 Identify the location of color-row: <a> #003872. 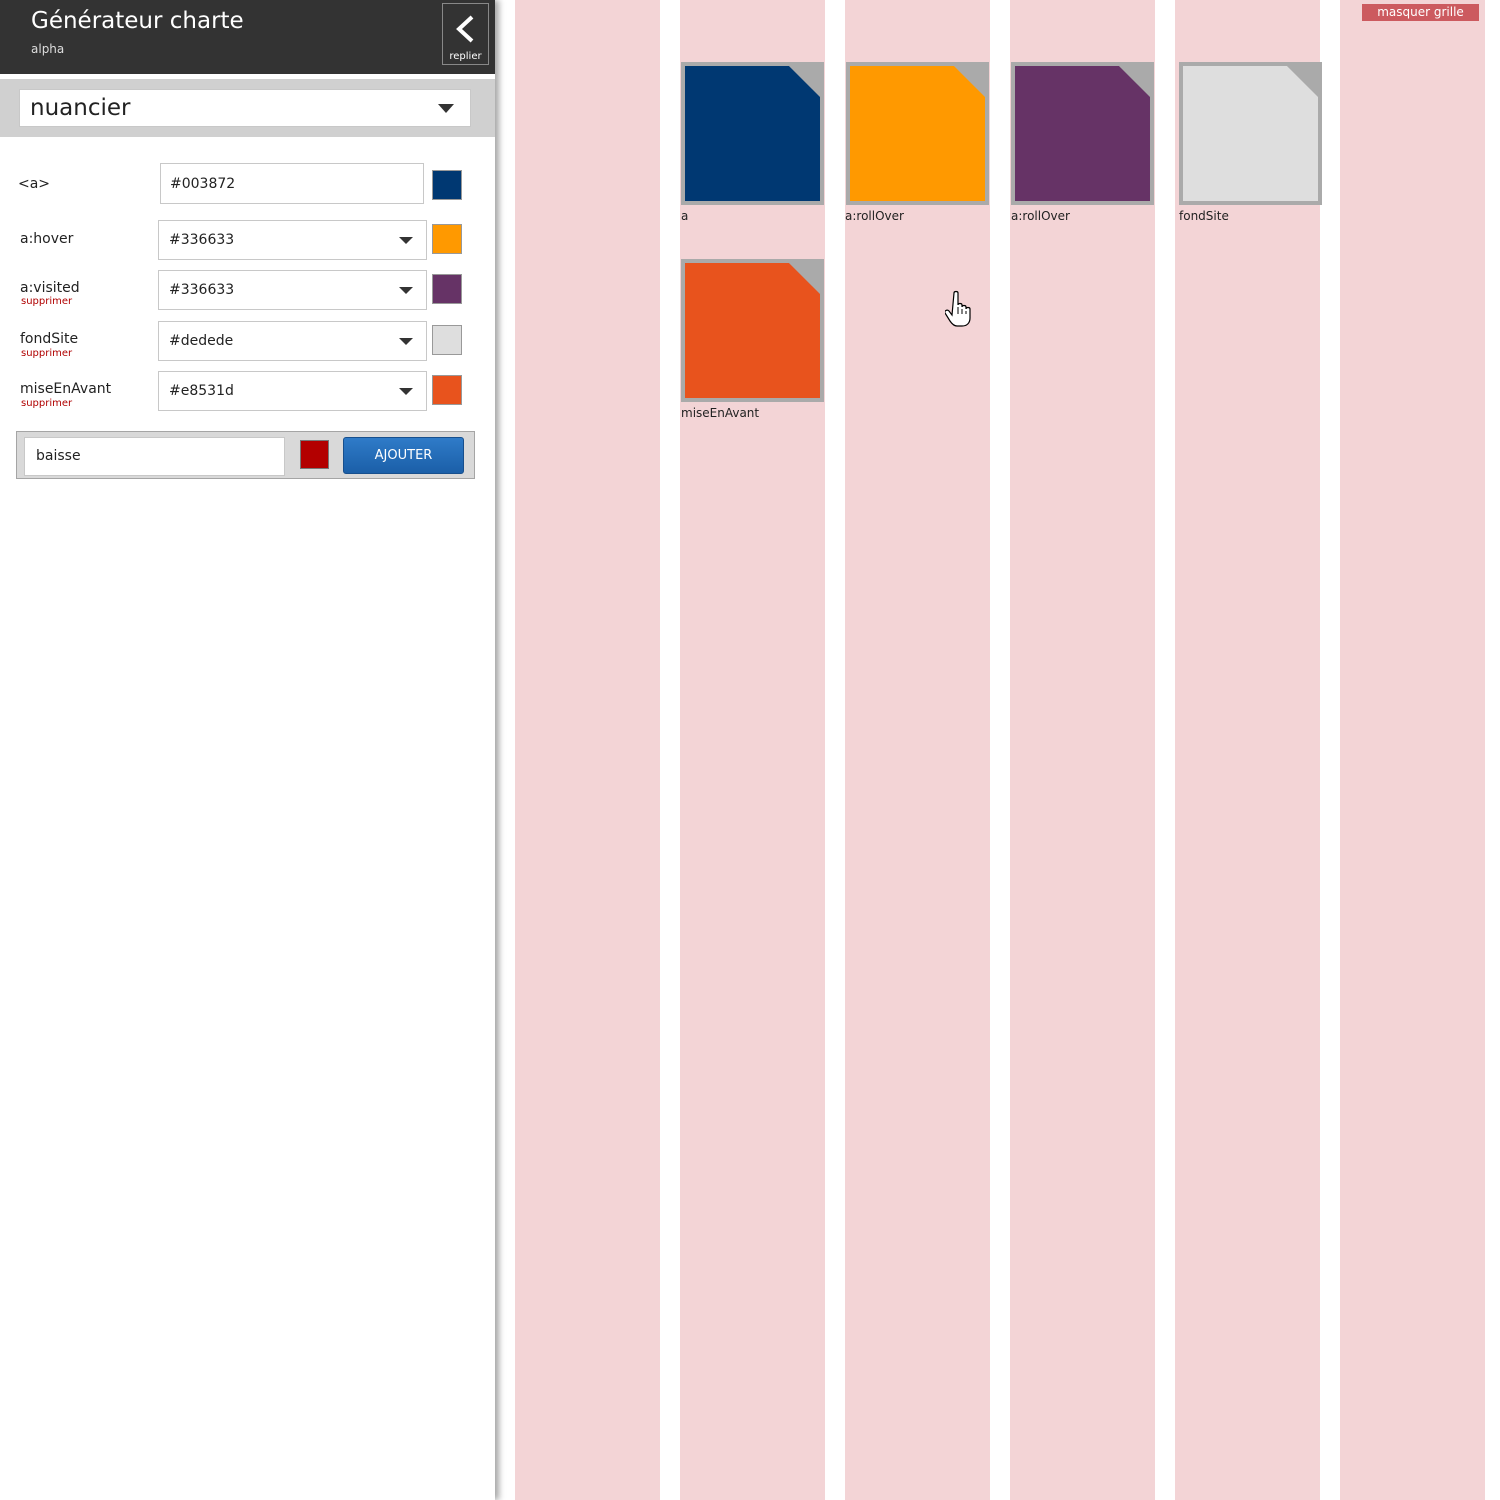
(247, 183).